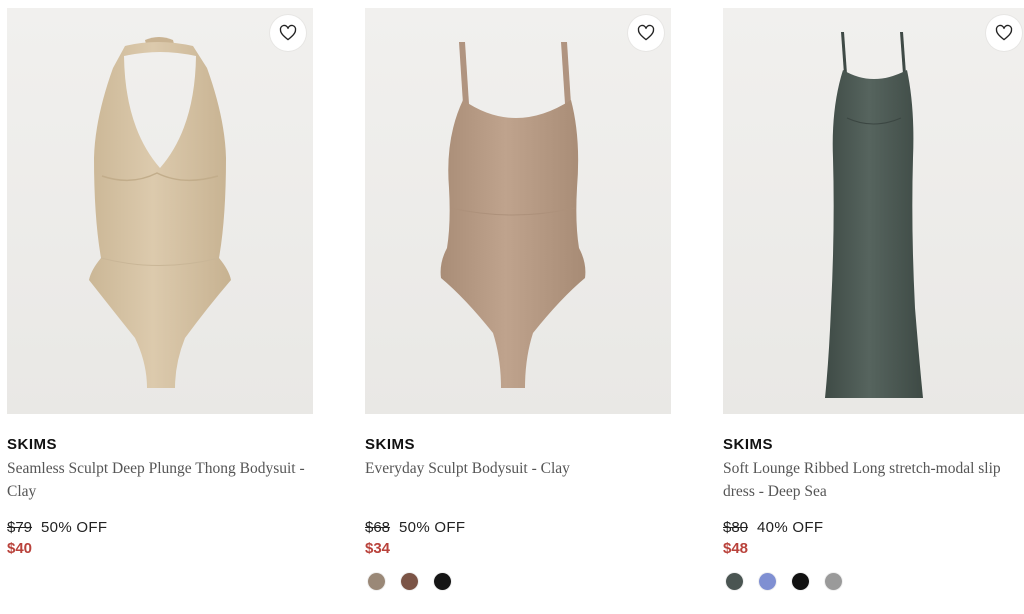 This screenshot has height=614, width=1024. Describe the element at coordinates (378, 548) in the screenshot. I see `sale-price: $34` at that location.